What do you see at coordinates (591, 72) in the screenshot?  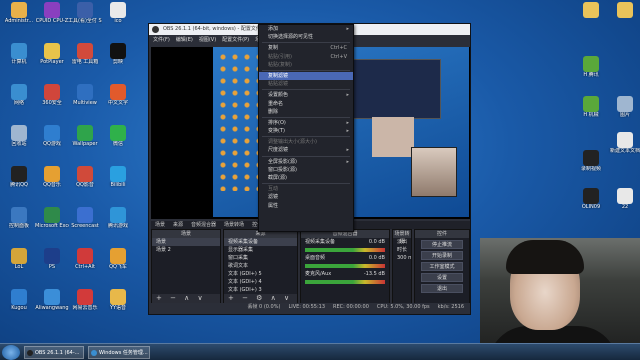 I see `desktop-icon: H 腾讯` at bounding box center [591, 72].